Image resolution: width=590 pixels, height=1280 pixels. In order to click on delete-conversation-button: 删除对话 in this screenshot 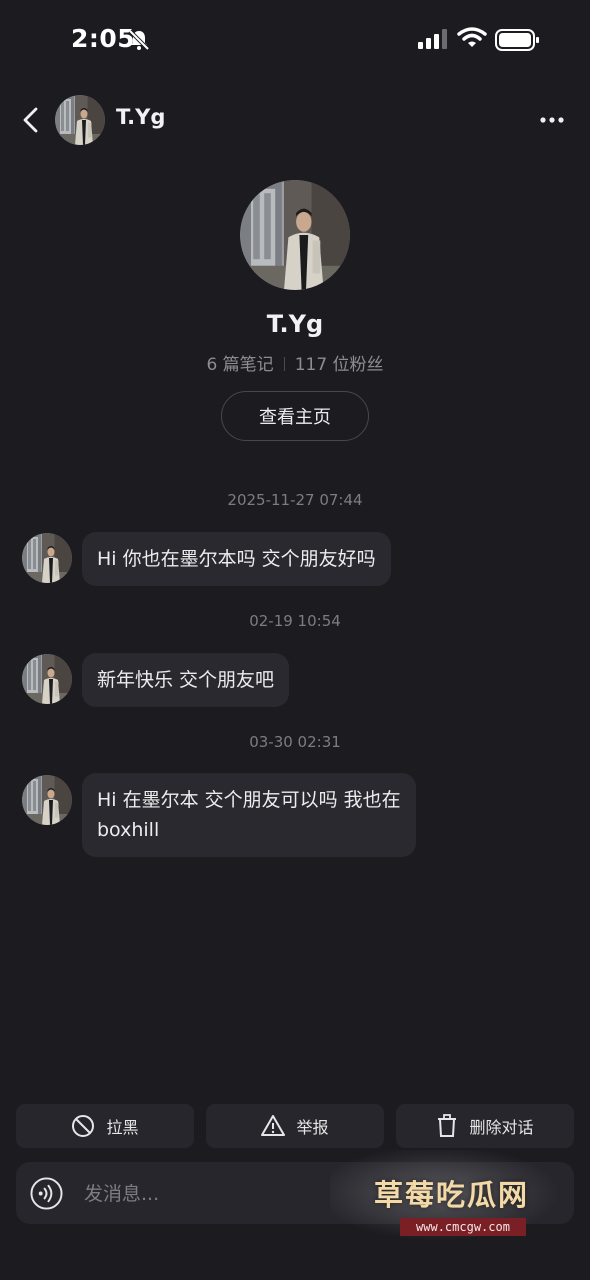, I will do `click(485, 1126)`.